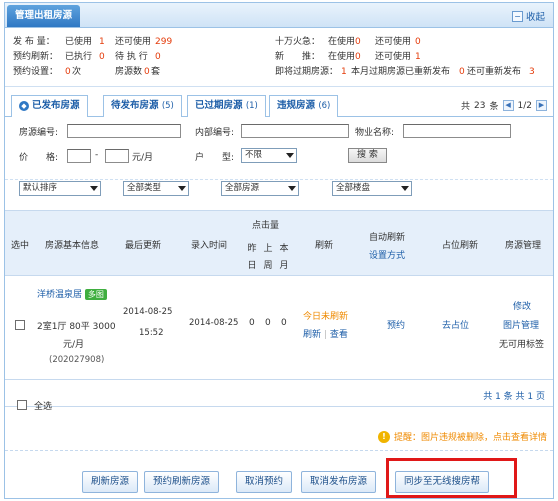 Image resolution: width=558 pixels, height=501 pixels. I want to click on tab-pending: 待发布房源 (5), so click(142, 106).